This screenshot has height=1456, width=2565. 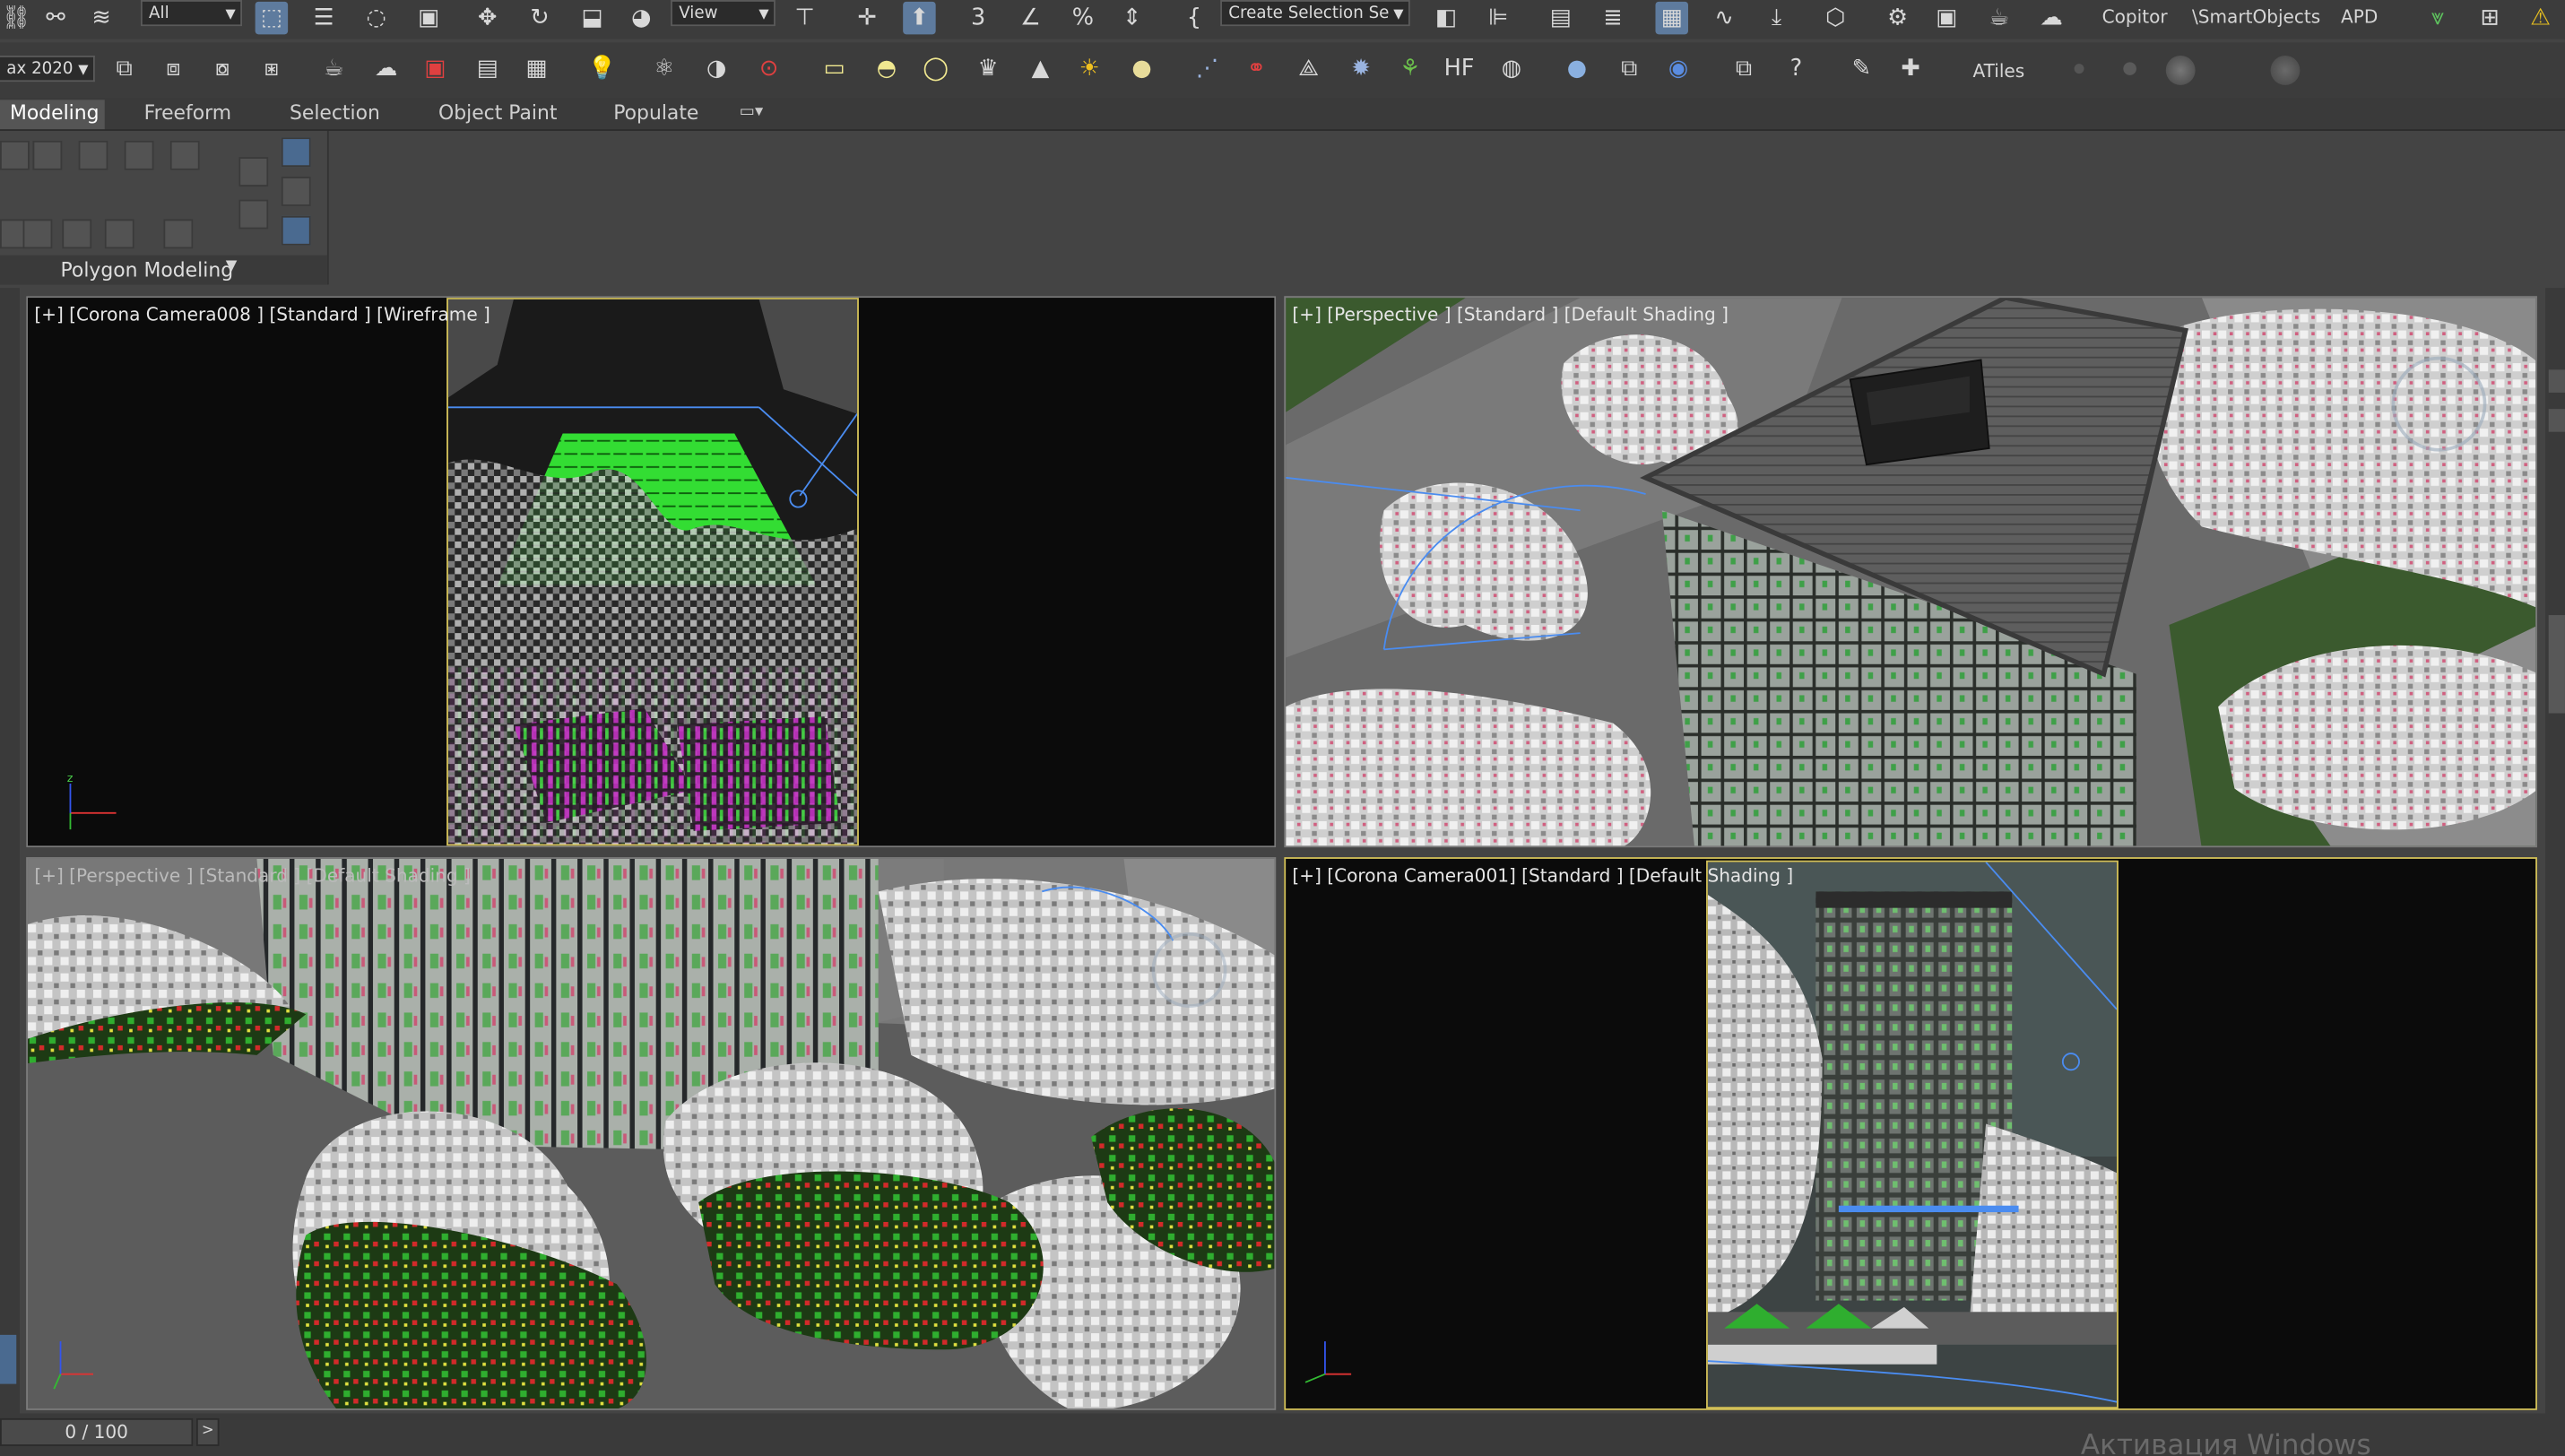 What do you see at coordinates (207, 1431) in the screenshot?
I see `next-frame-icon: >` at bounding box center [207, 1431].